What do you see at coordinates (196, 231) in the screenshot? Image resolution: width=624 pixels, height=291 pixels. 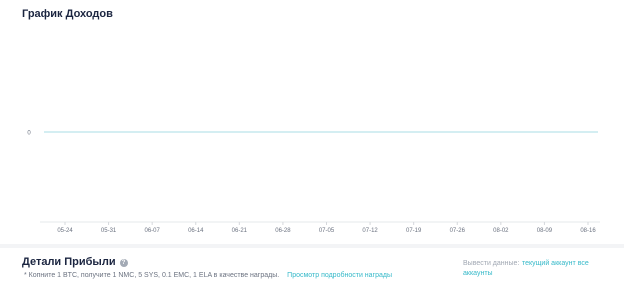 I see `x-tick-label: 06-14` at bounding box center [196, 231].